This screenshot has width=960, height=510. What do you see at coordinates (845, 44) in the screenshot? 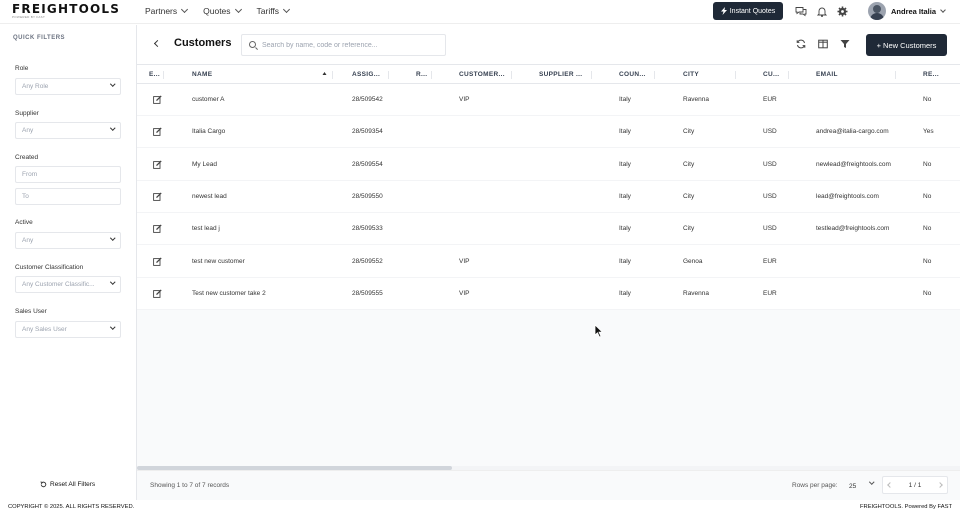
I see `filter-icon` at bounding box center [845, 44].